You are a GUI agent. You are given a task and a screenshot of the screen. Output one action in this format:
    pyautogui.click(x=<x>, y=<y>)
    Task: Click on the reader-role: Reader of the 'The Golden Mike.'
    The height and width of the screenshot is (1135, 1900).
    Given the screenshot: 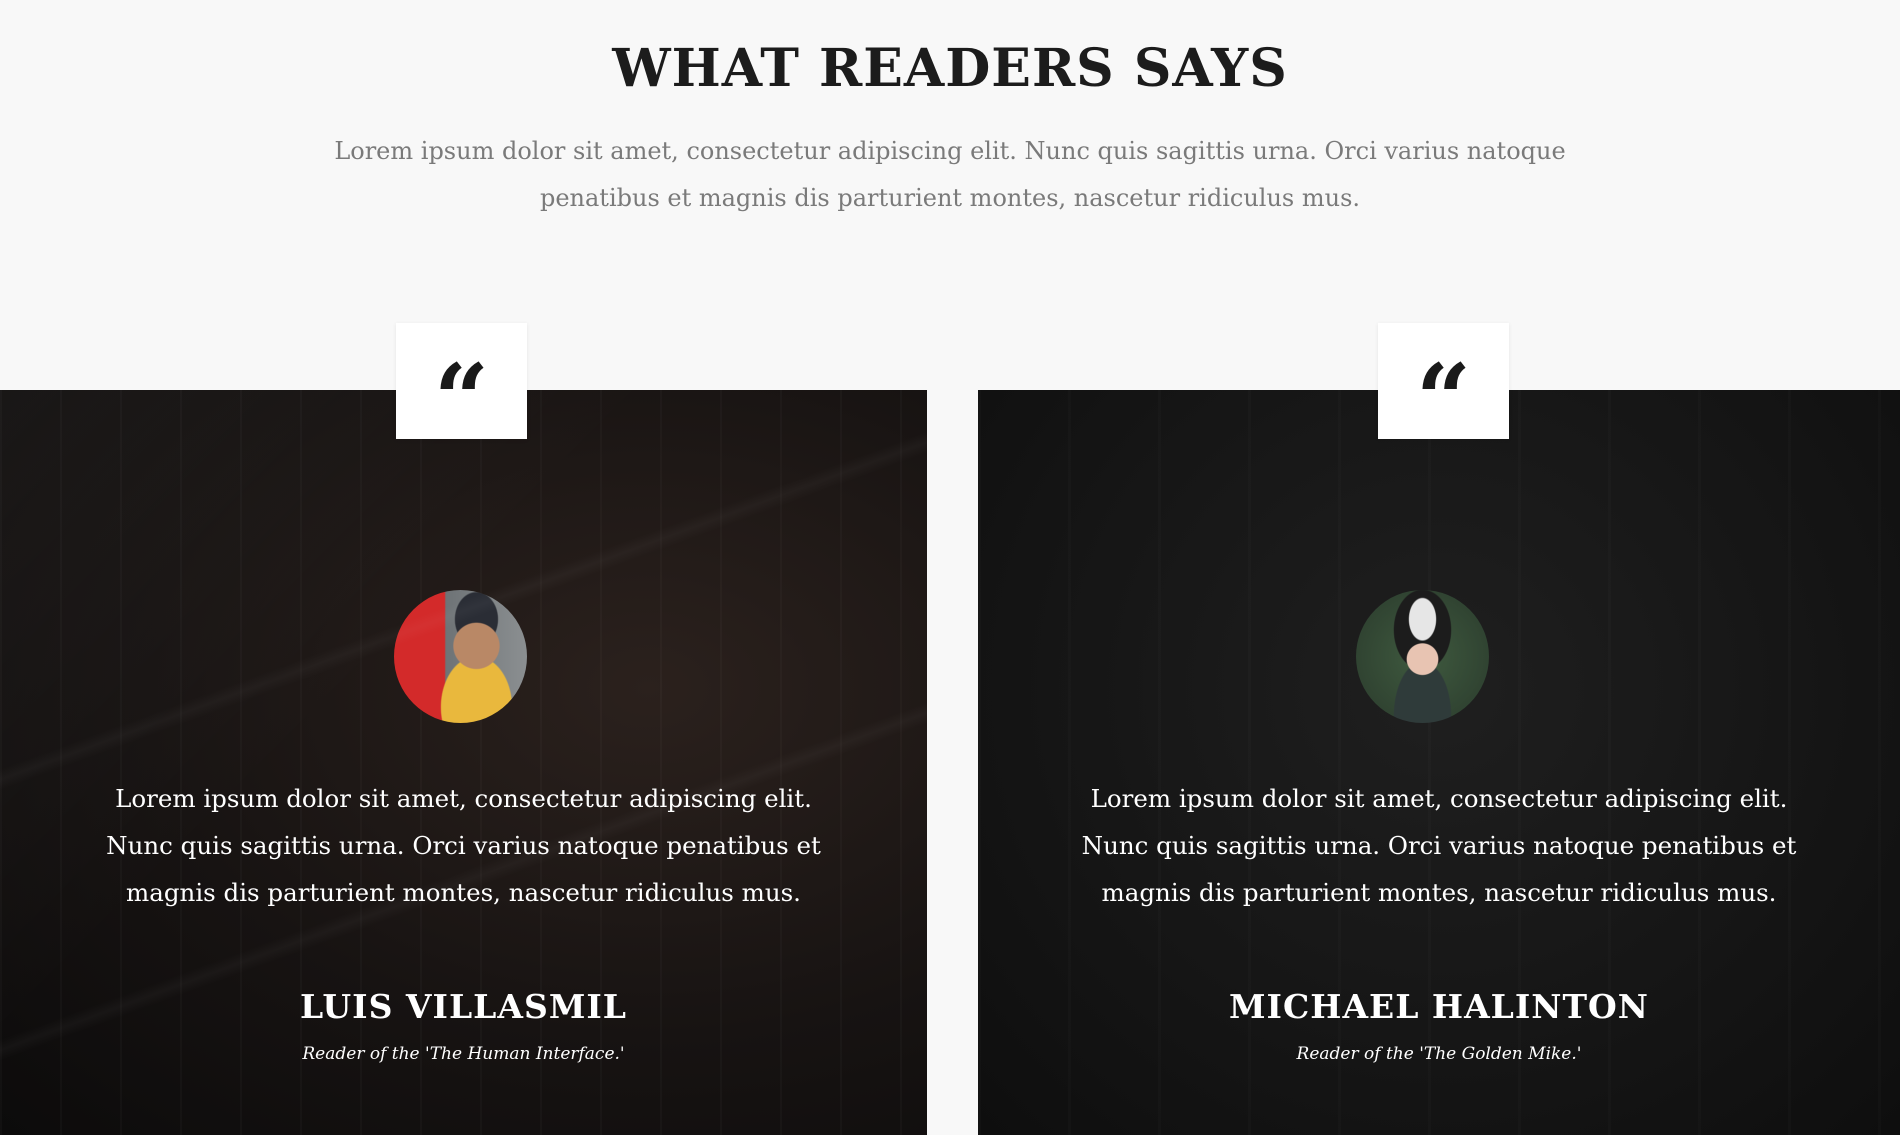 What is the action you would take?
    pyautogui.click(x=1439, y=1054)
    